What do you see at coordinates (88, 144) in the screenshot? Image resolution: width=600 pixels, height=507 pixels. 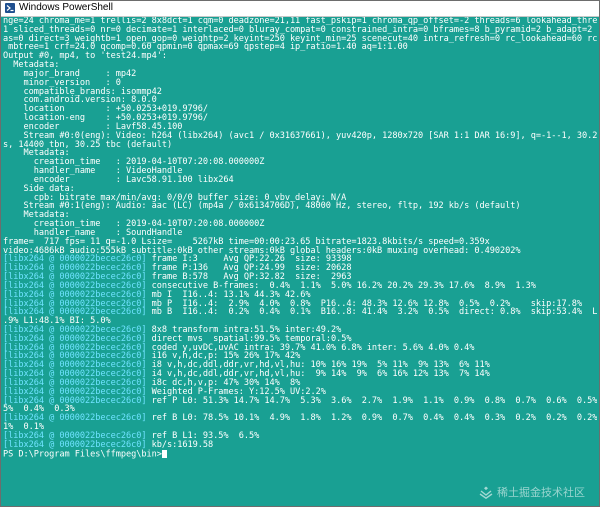 I see `console-line: s, 14400 tbn, 30.25 tbc (default)` at bounding box center [88, 144].